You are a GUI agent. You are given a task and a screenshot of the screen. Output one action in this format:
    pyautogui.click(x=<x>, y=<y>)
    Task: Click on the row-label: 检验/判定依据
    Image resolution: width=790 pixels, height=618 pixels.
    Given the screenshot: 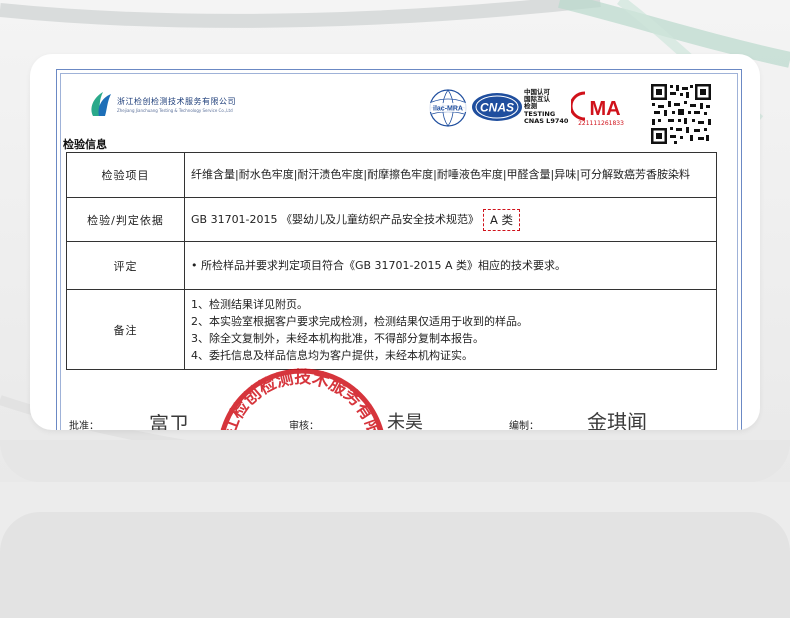 What is the action you would take?
    pyautogui.click(x=125, y=219)
    